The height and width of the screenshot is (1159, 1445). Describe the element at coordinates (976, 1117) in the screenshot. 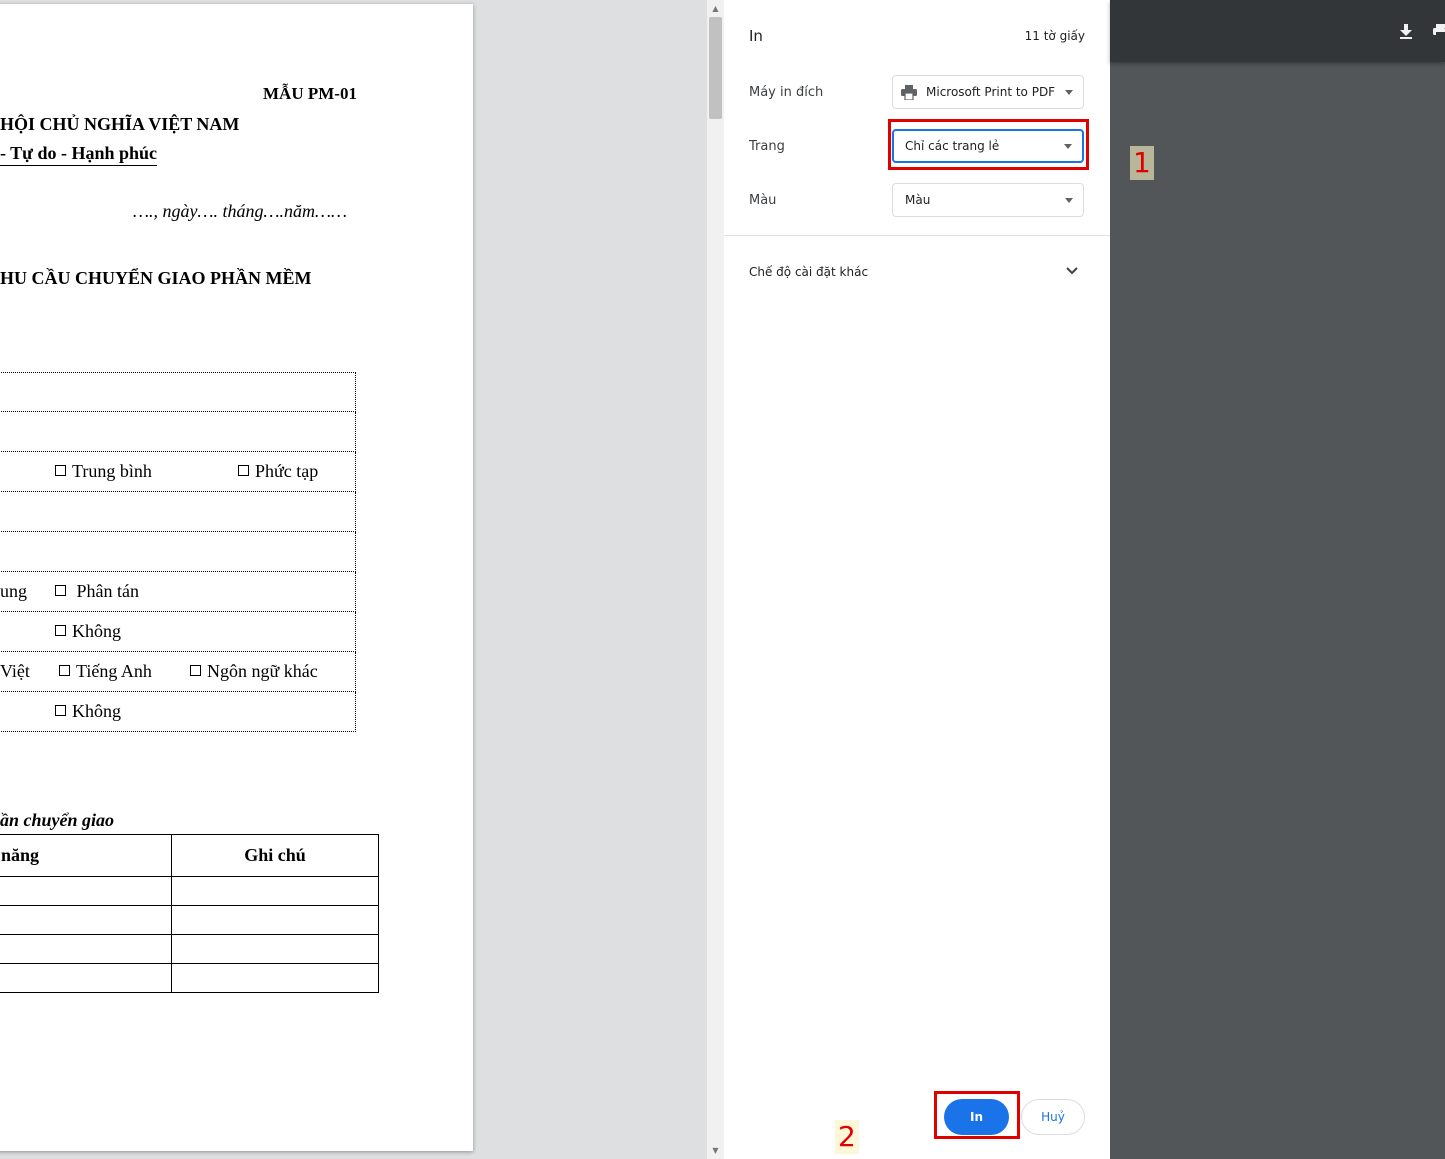

I see `print-button: In` at that location.